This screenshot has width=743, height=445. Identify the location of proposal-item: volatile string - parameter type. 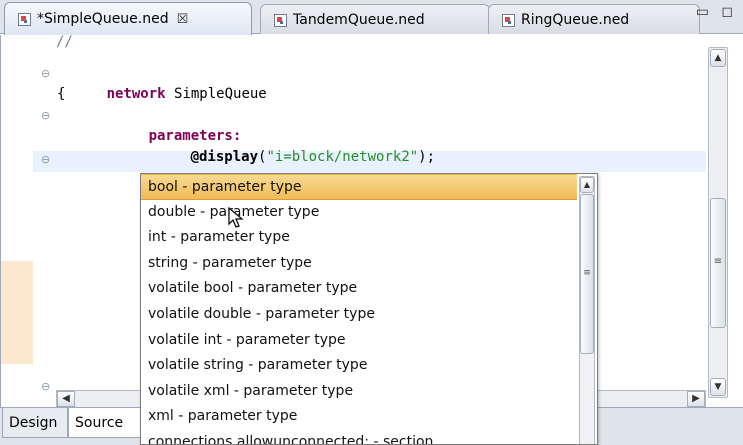
(359, 366).